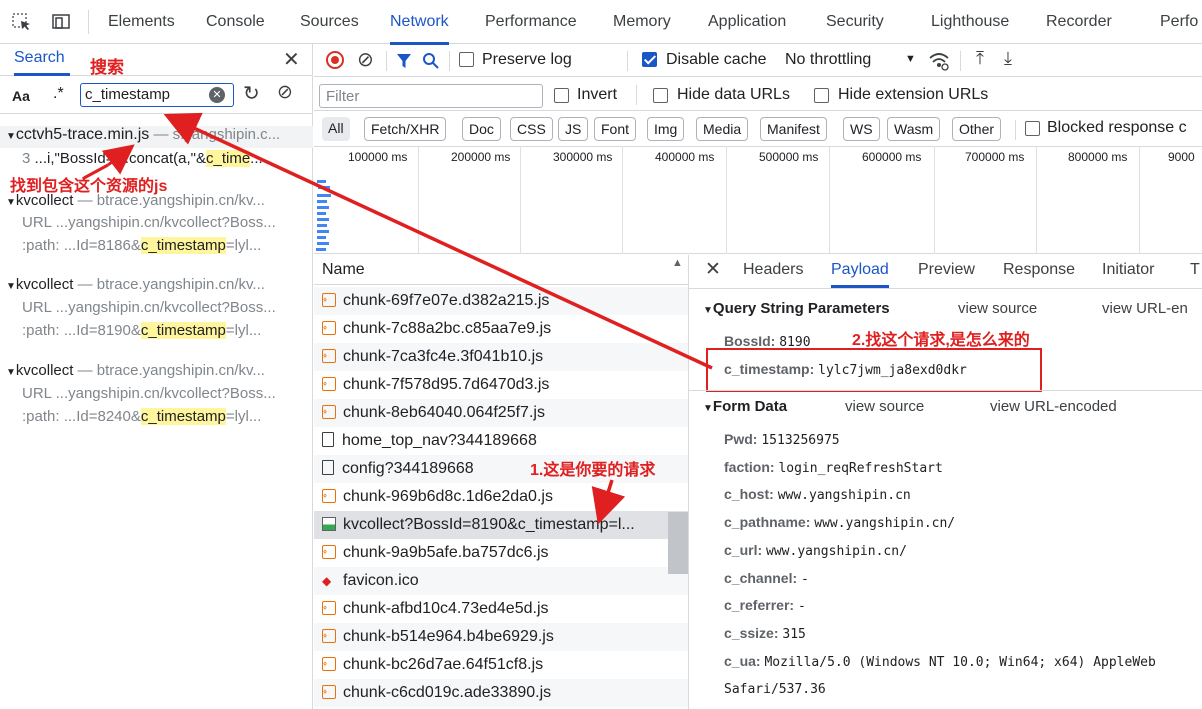  Describe the element at coordinates (713, 269) in the screenshot. I see `close-details-icon: ✕` at that location.